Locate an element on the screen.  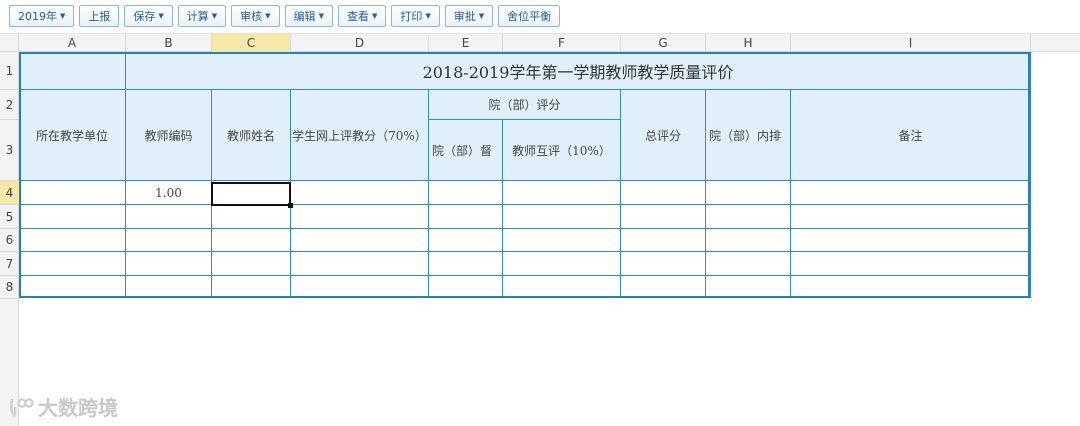
student-eval-header: 学生网上评教分（70%） is located at coordinates (360, 135).